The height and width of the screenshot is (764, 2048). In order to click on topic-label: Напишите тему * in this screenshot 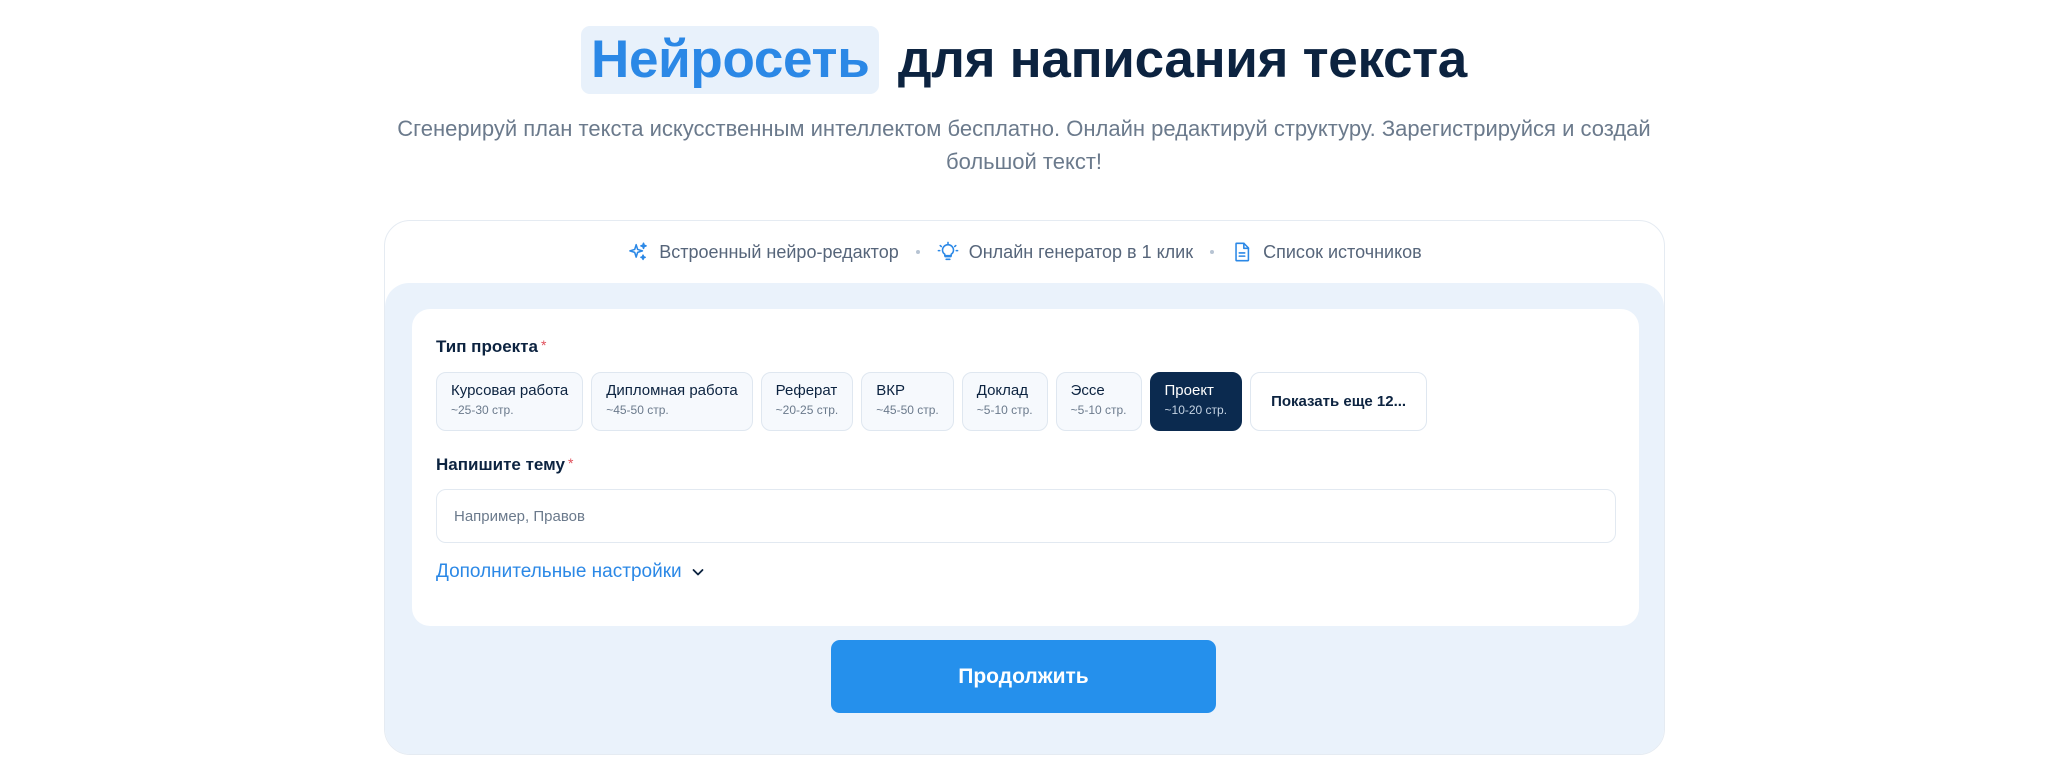, I will do `click(504, 465)`.